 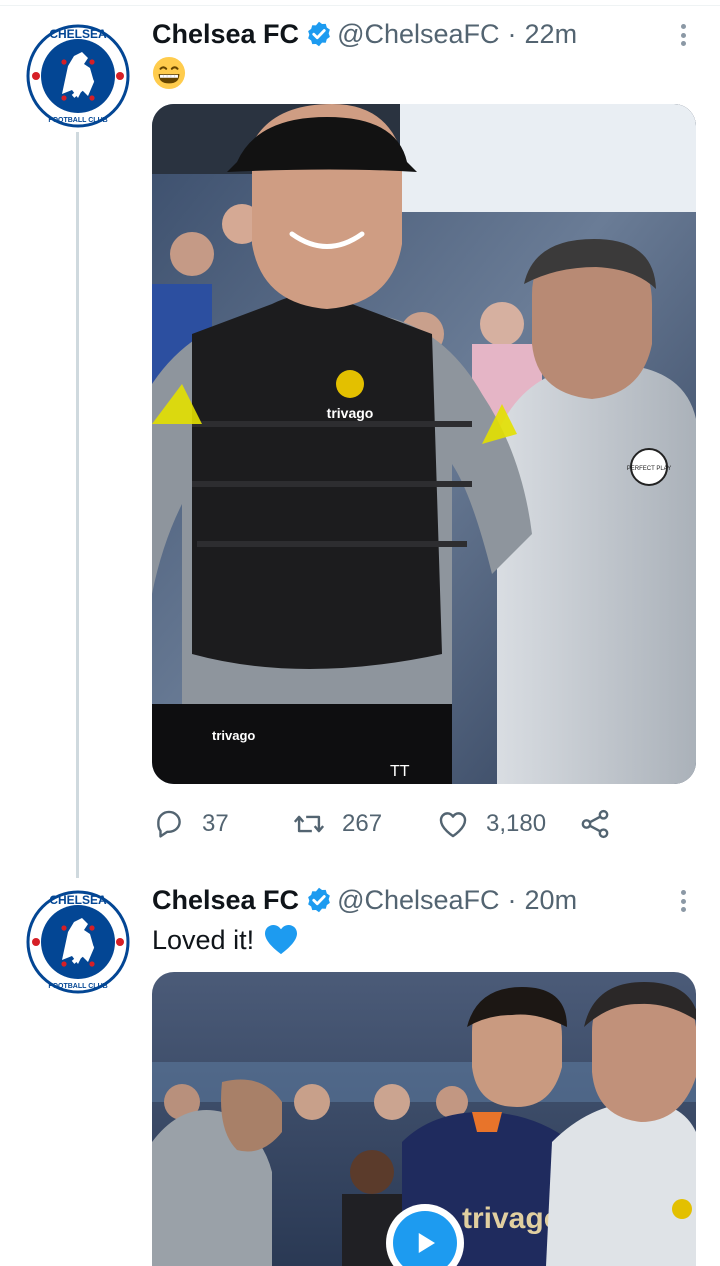 What do you see at coordinates (233, 735) in the screenshot?
I see `shorts-sponsor-text: trivago` at bounding box center [233, 735].